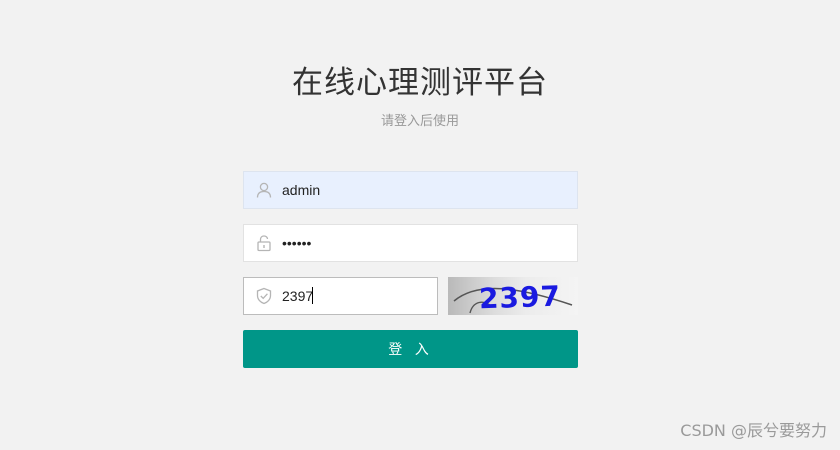  I want to click on captcha-code: 2397, so click(519, 297).